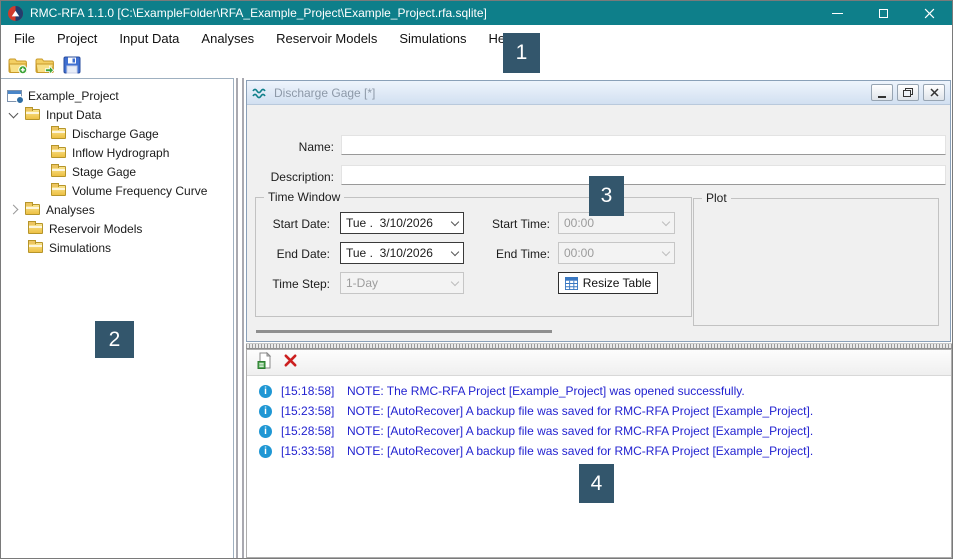 The height and width of the screenshot is (559, 953). What do you see at coordinates (608, 283) in the screenshot?
I see `resize-table-button: Resize Table` at bounding box center [608, 283].